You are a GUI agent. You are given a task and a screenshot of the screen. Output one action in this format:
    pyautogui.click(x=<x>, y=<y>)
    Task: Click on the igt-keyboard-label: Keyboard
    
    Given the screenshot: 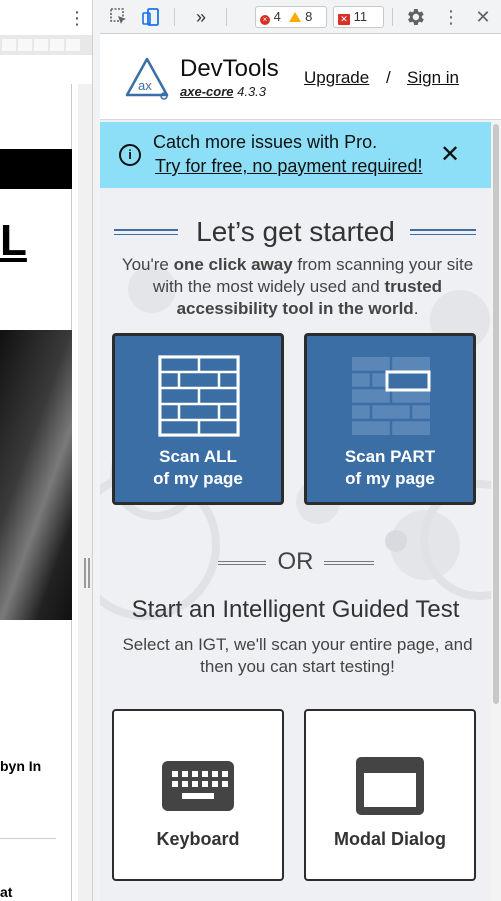 What is the action you would take?
    pyautogui.click(x=198, y=839)
    